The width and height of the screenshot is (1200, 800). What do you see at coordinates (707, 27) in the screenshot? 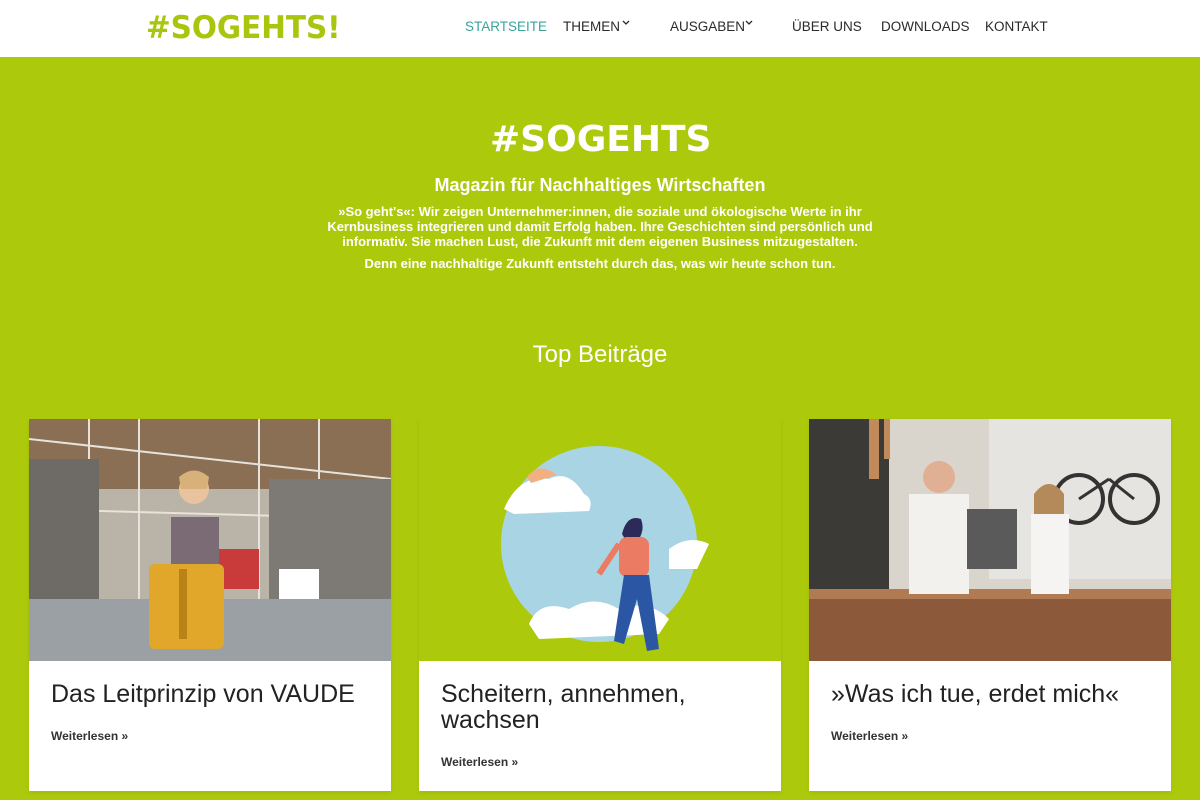
I see `nav-item-ausgaben: AUSGABEN` at bounding box center [707, 27].